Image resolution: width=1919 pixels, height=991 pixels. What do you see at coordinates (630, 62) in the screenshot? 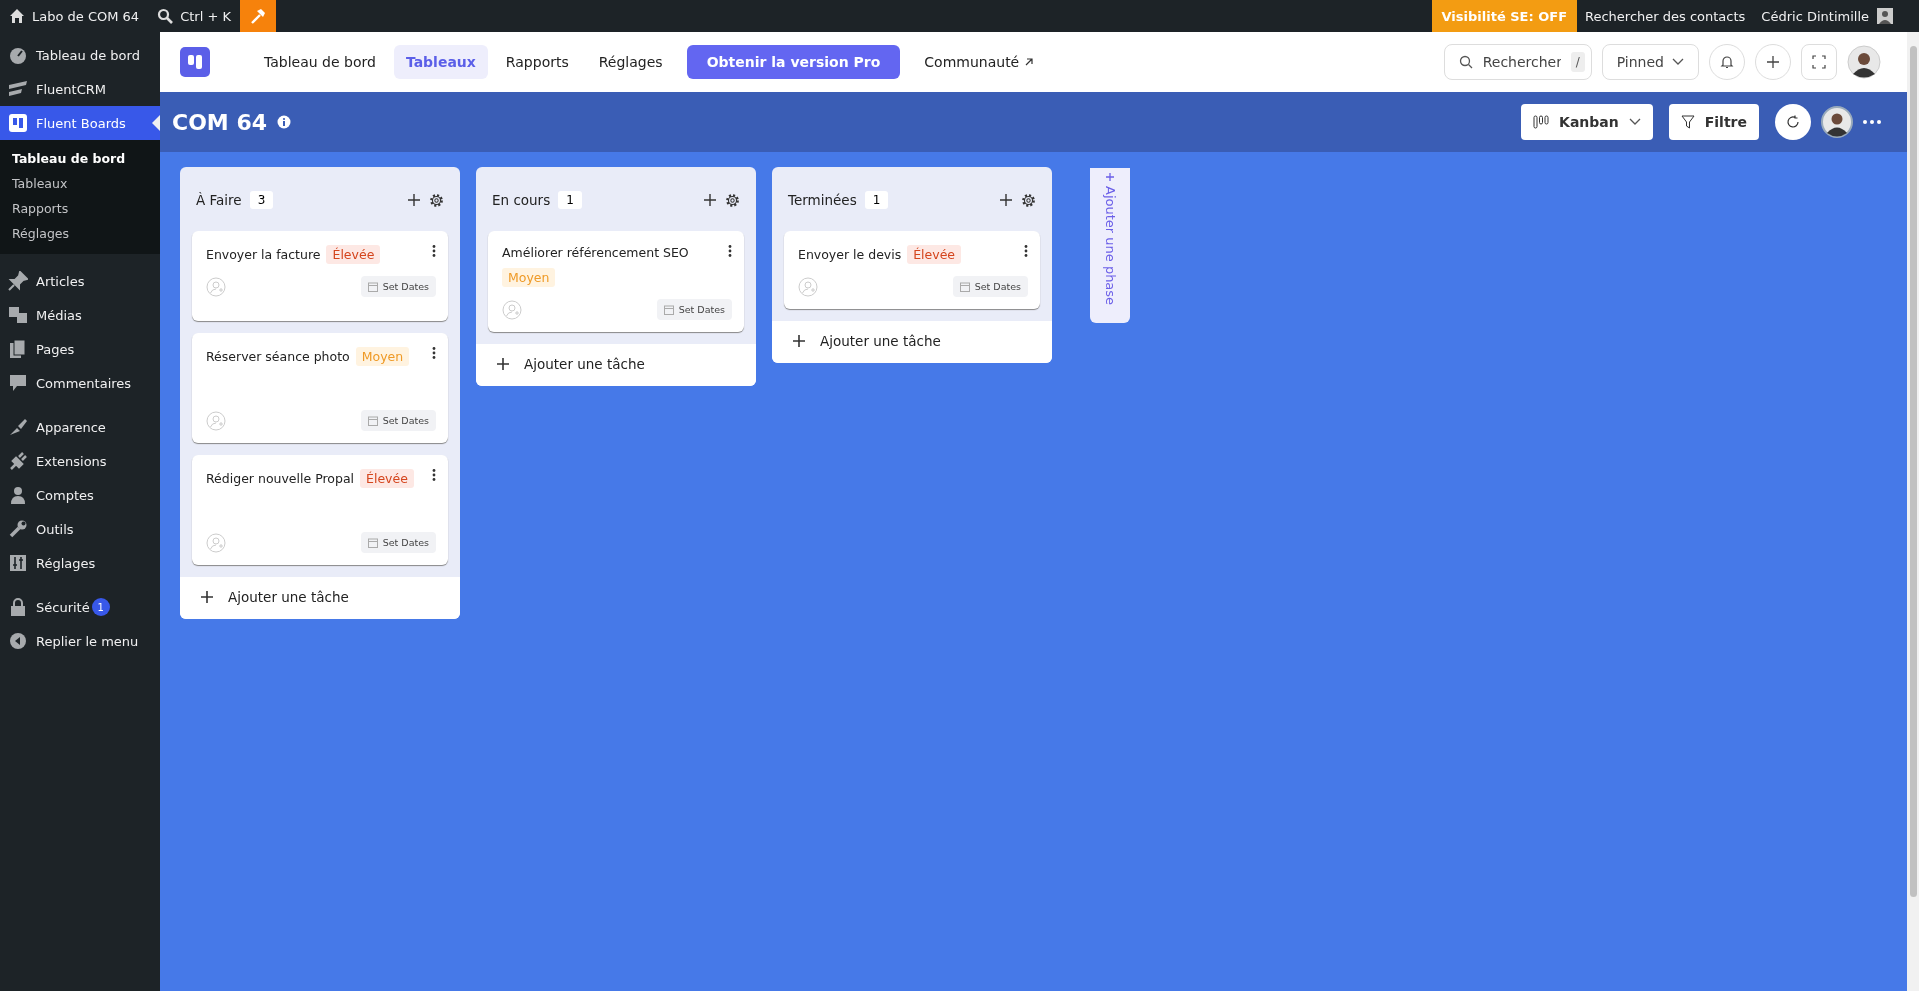
I see `nav-tab: Réglages` at bounding box center [630, 62].